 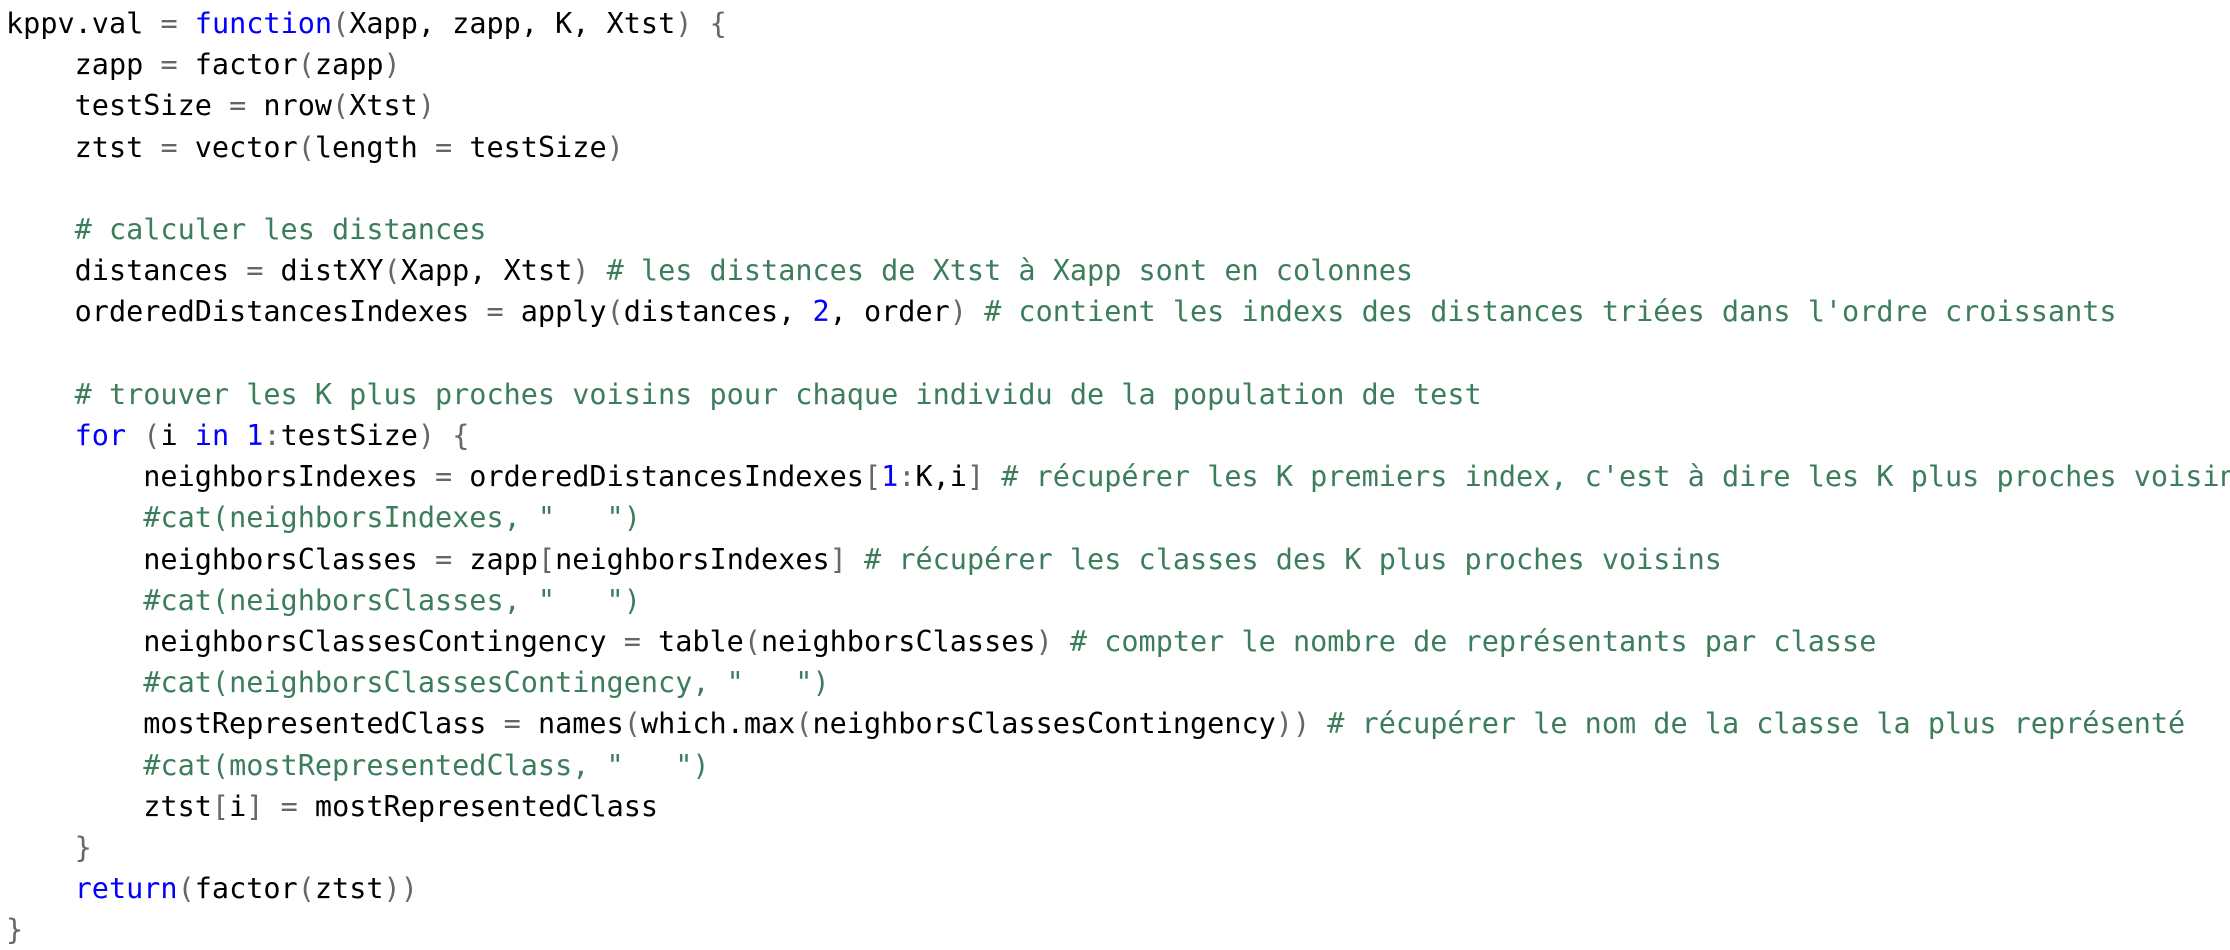 I want to click on code-token-comment: #cat(neighborsIndexes, " "), so click(x=392, y=518).